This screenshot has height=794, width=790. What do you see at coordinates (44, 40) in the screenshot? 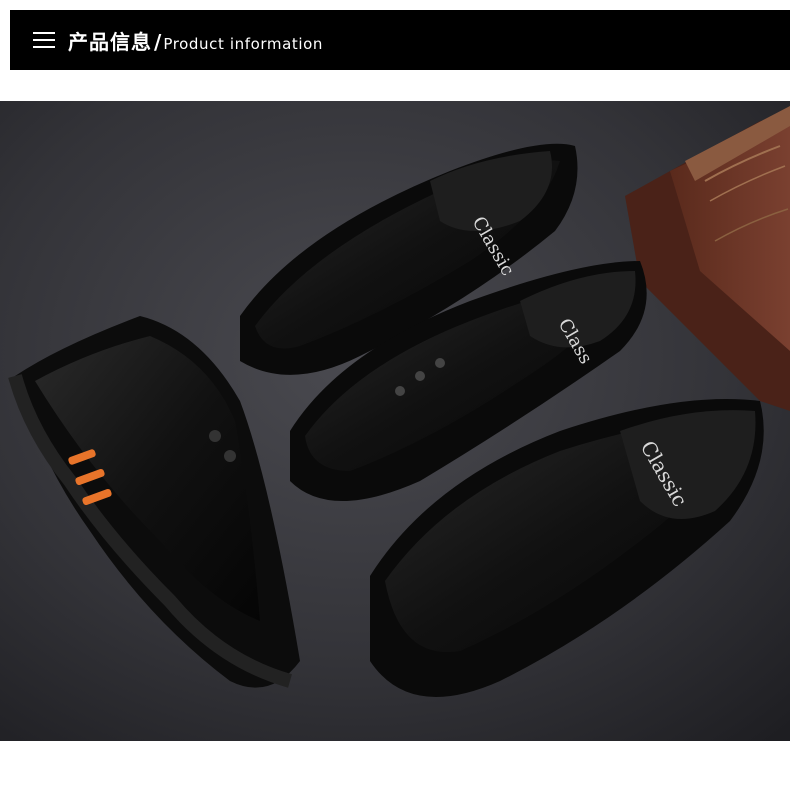
I see `hamburger-menu-icon` at bounding box center [44, 40].